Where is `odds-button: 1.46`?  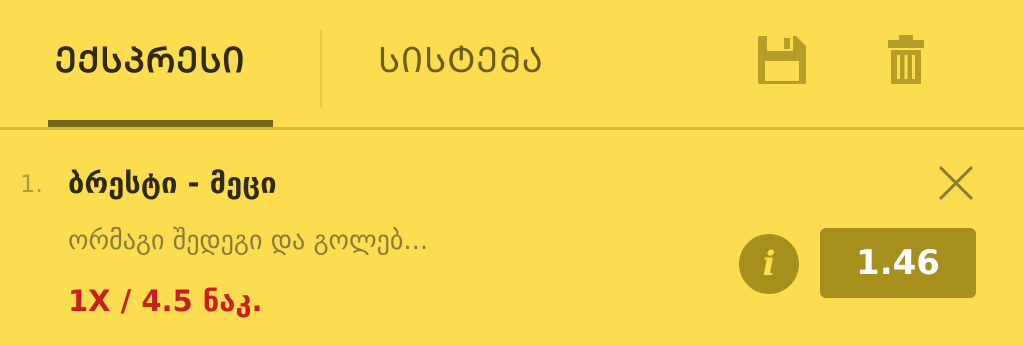 odds-button: 1.46 is located at coordinates (898, 263).